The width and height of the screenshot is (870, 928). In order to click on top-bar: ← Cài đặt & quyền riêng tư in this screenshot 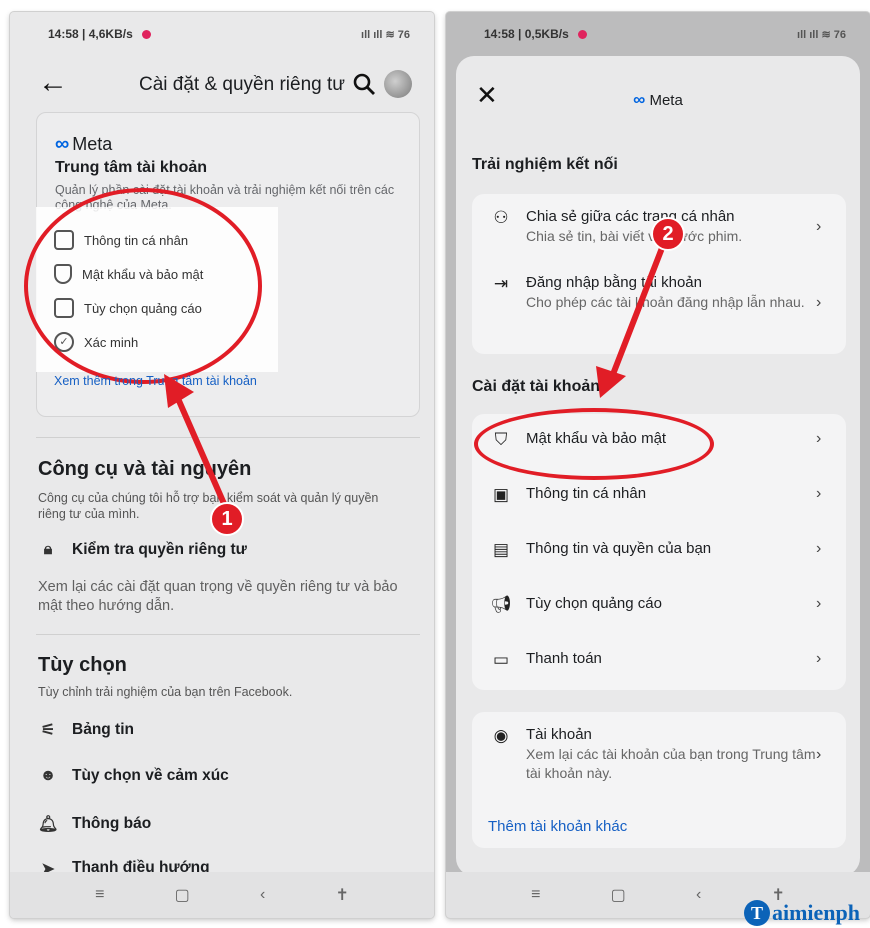, I will do `click(222, 86)`.